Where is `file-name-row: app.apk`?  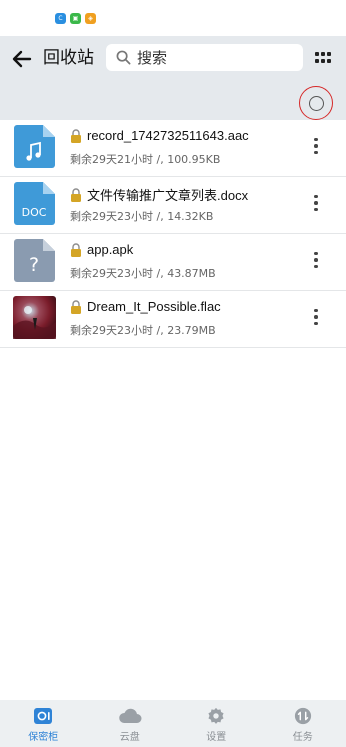
file-name-row: app.apk is located at coordinates (101, 249).